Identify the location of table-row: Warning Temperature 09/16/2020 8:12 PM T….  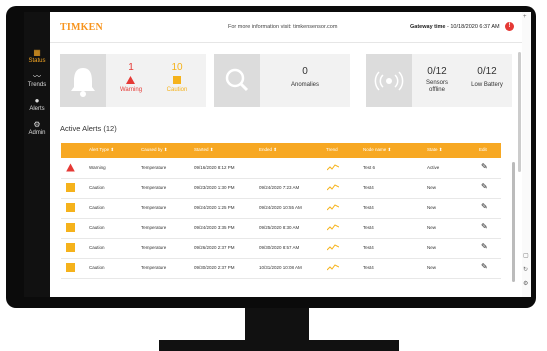
(281, 168).